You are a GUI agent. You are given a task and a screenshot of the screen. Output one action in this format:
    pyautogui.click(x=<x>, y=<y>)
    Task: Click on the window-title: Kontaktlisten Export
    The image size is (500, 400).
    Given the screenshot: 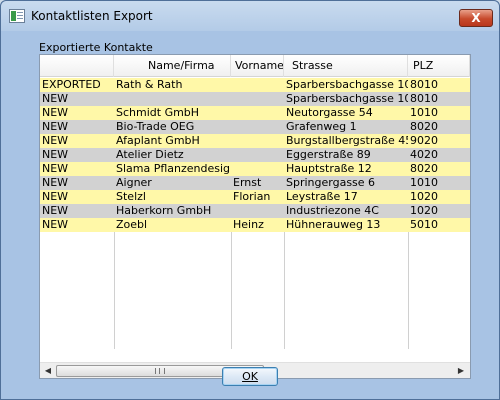 What is the action you would take?
    pyautogui.click(x=92, y=16)
    